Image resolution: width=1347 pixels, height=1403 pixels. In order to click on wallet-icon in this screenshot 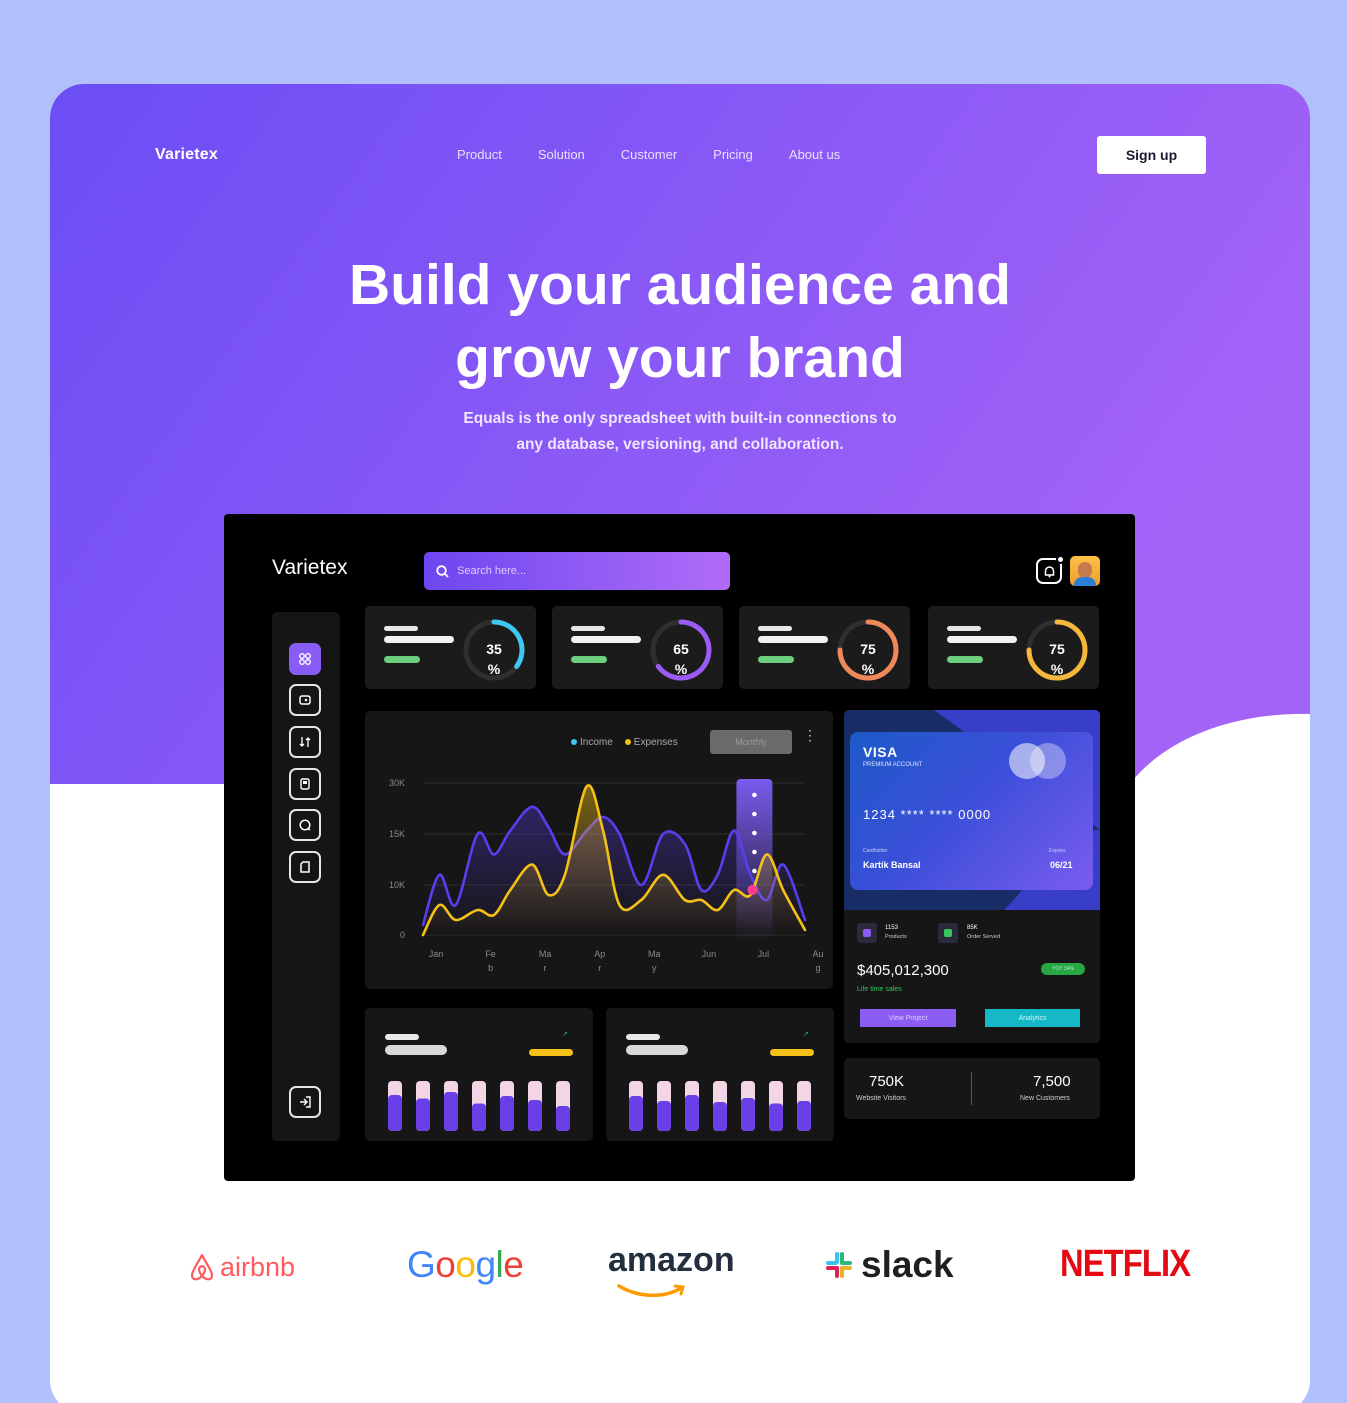, I will do `click(305, 700)`.